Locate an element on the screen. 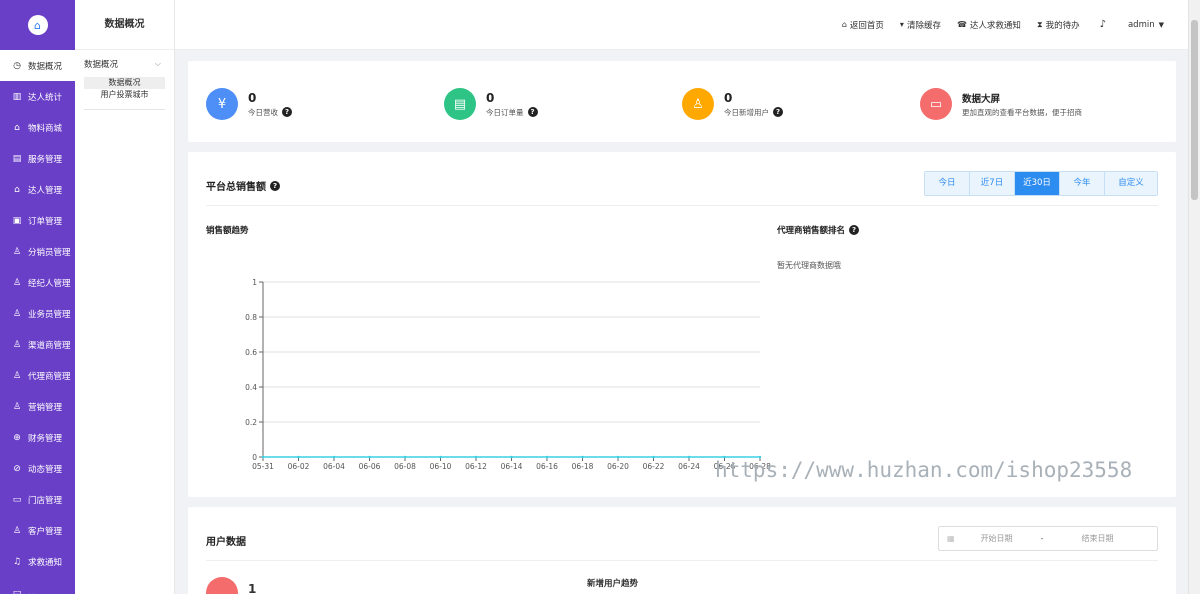  sos-notice-link: ☎ 达人求救通知 is located at coordinates (989, 25).